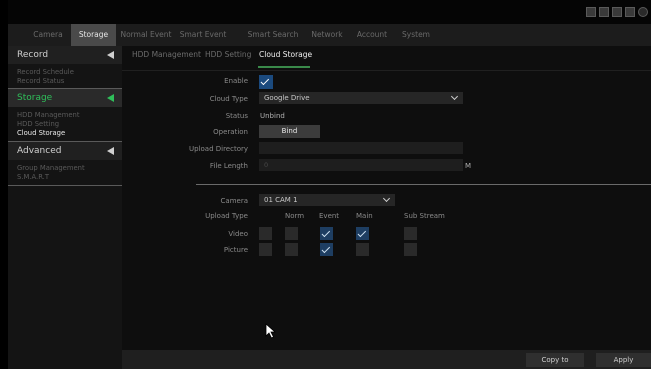 This screenshot has height=369, width=651. I want to click on video-event-checkbox, so click(326, 233).